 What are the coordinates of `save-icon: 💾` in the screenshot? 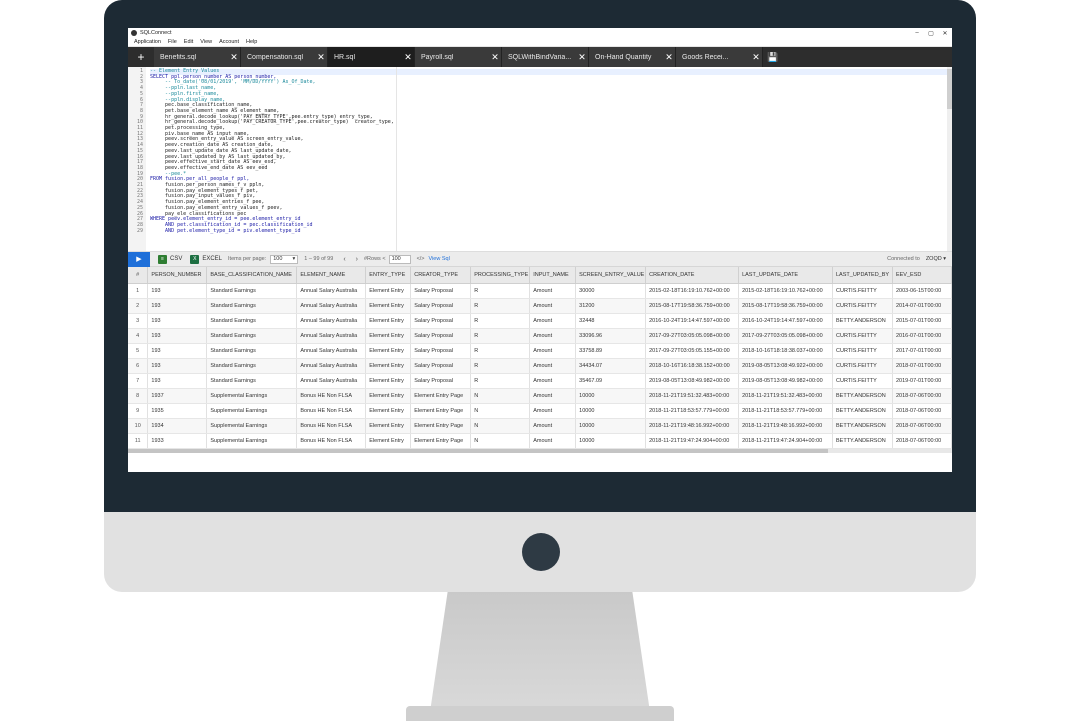 It's located at (773, 57).